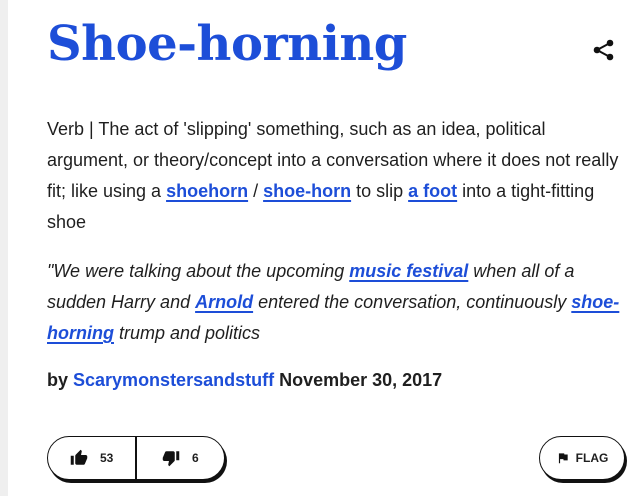  I want to click on word-title: Shoe-horning, so click(227, 44).